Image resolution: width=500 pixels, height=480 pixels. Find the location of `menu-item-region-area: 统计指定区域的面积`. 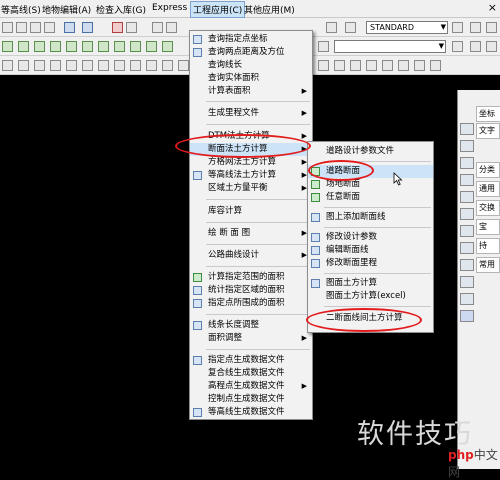

menu-item-region-area: 统计指定区域的面积 is located at coordinates (251, 290).